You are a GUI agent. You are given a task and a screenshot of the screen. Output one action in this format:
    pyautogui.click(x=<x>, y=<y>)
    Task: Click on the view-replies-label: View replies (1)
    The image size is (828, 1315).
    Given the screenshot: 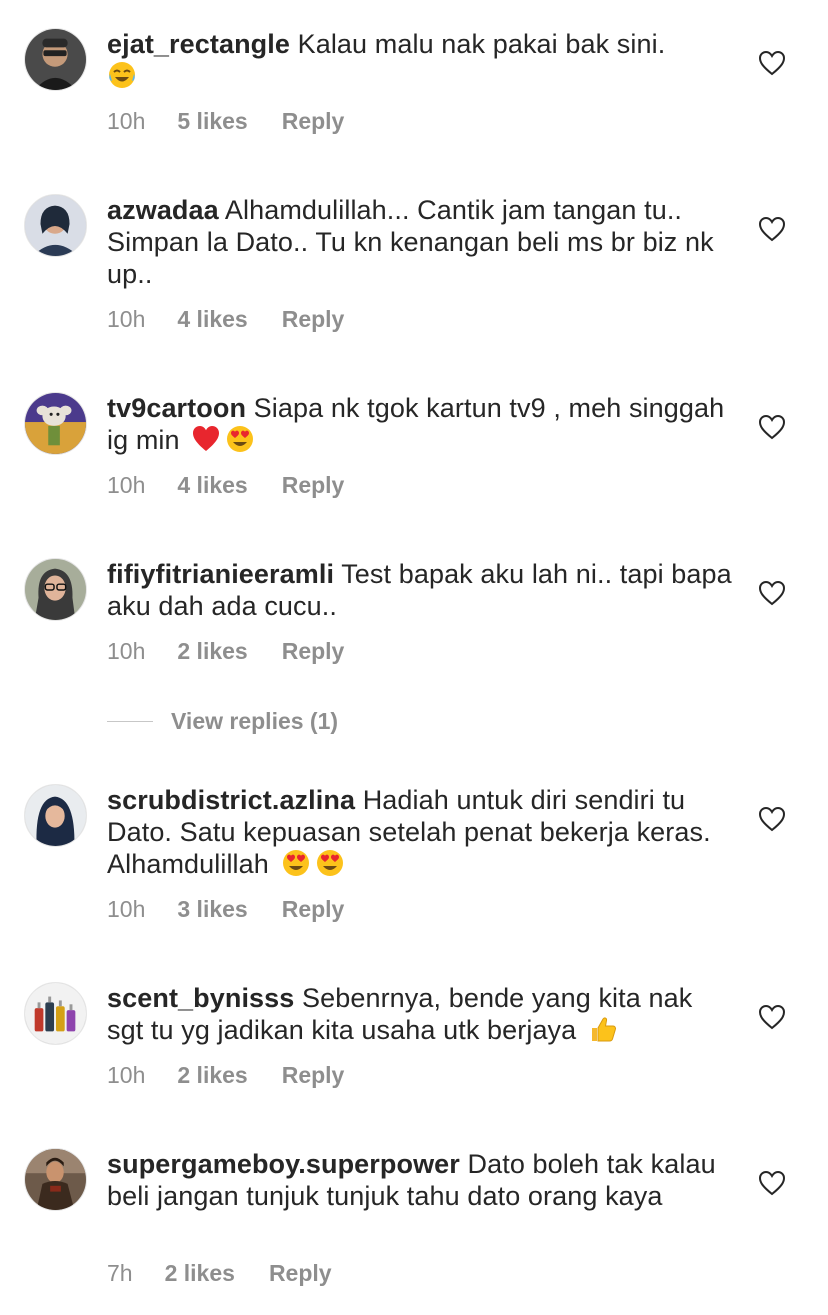 What is the action you would take?
    pyautogui.click(x=255, y=721)
    